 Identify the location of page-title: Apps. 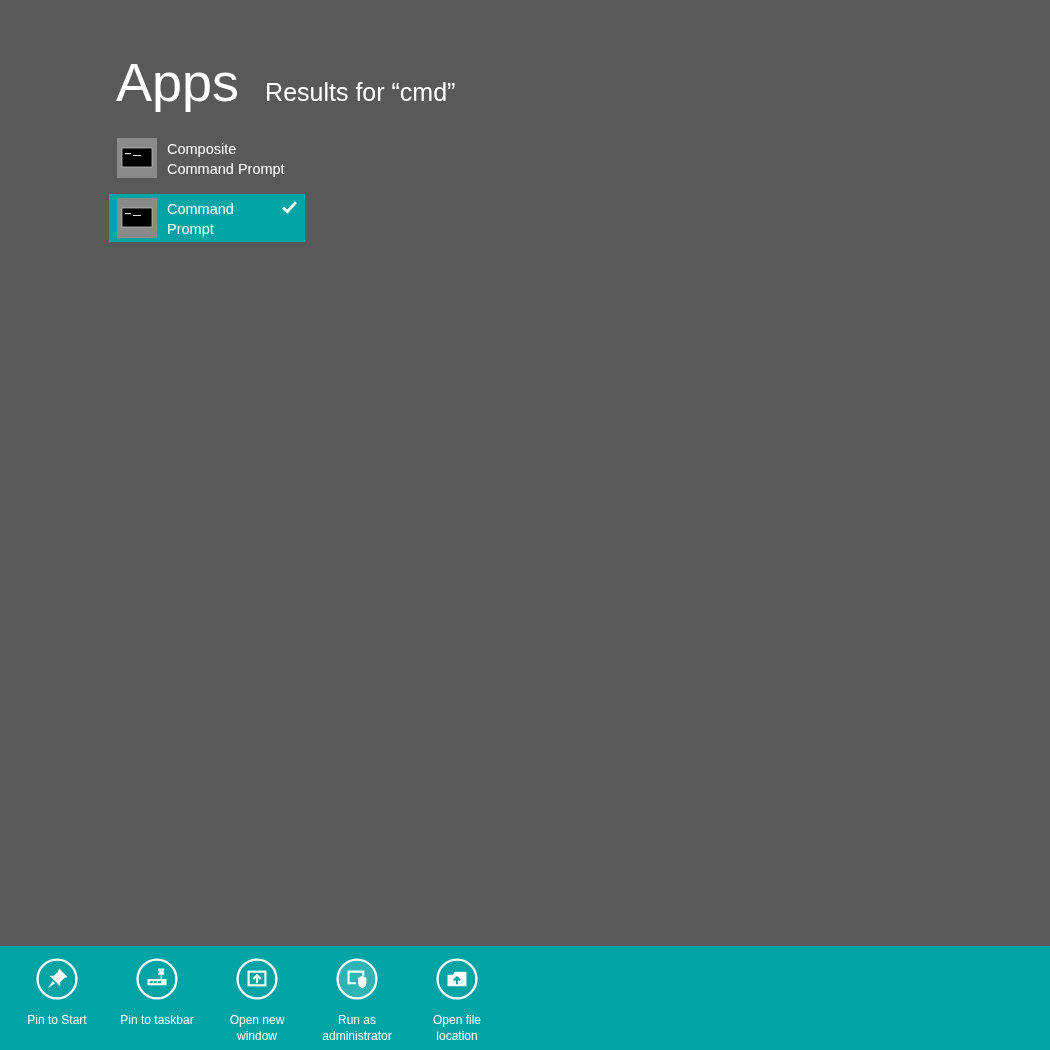
(178, 82).